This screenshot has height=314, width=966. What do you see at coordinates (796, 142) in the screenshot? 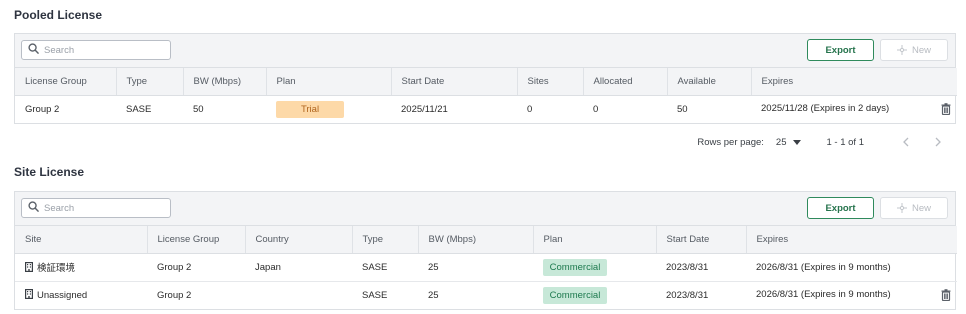
I see `chevron-down-icon` at bounding box center [796, 142].